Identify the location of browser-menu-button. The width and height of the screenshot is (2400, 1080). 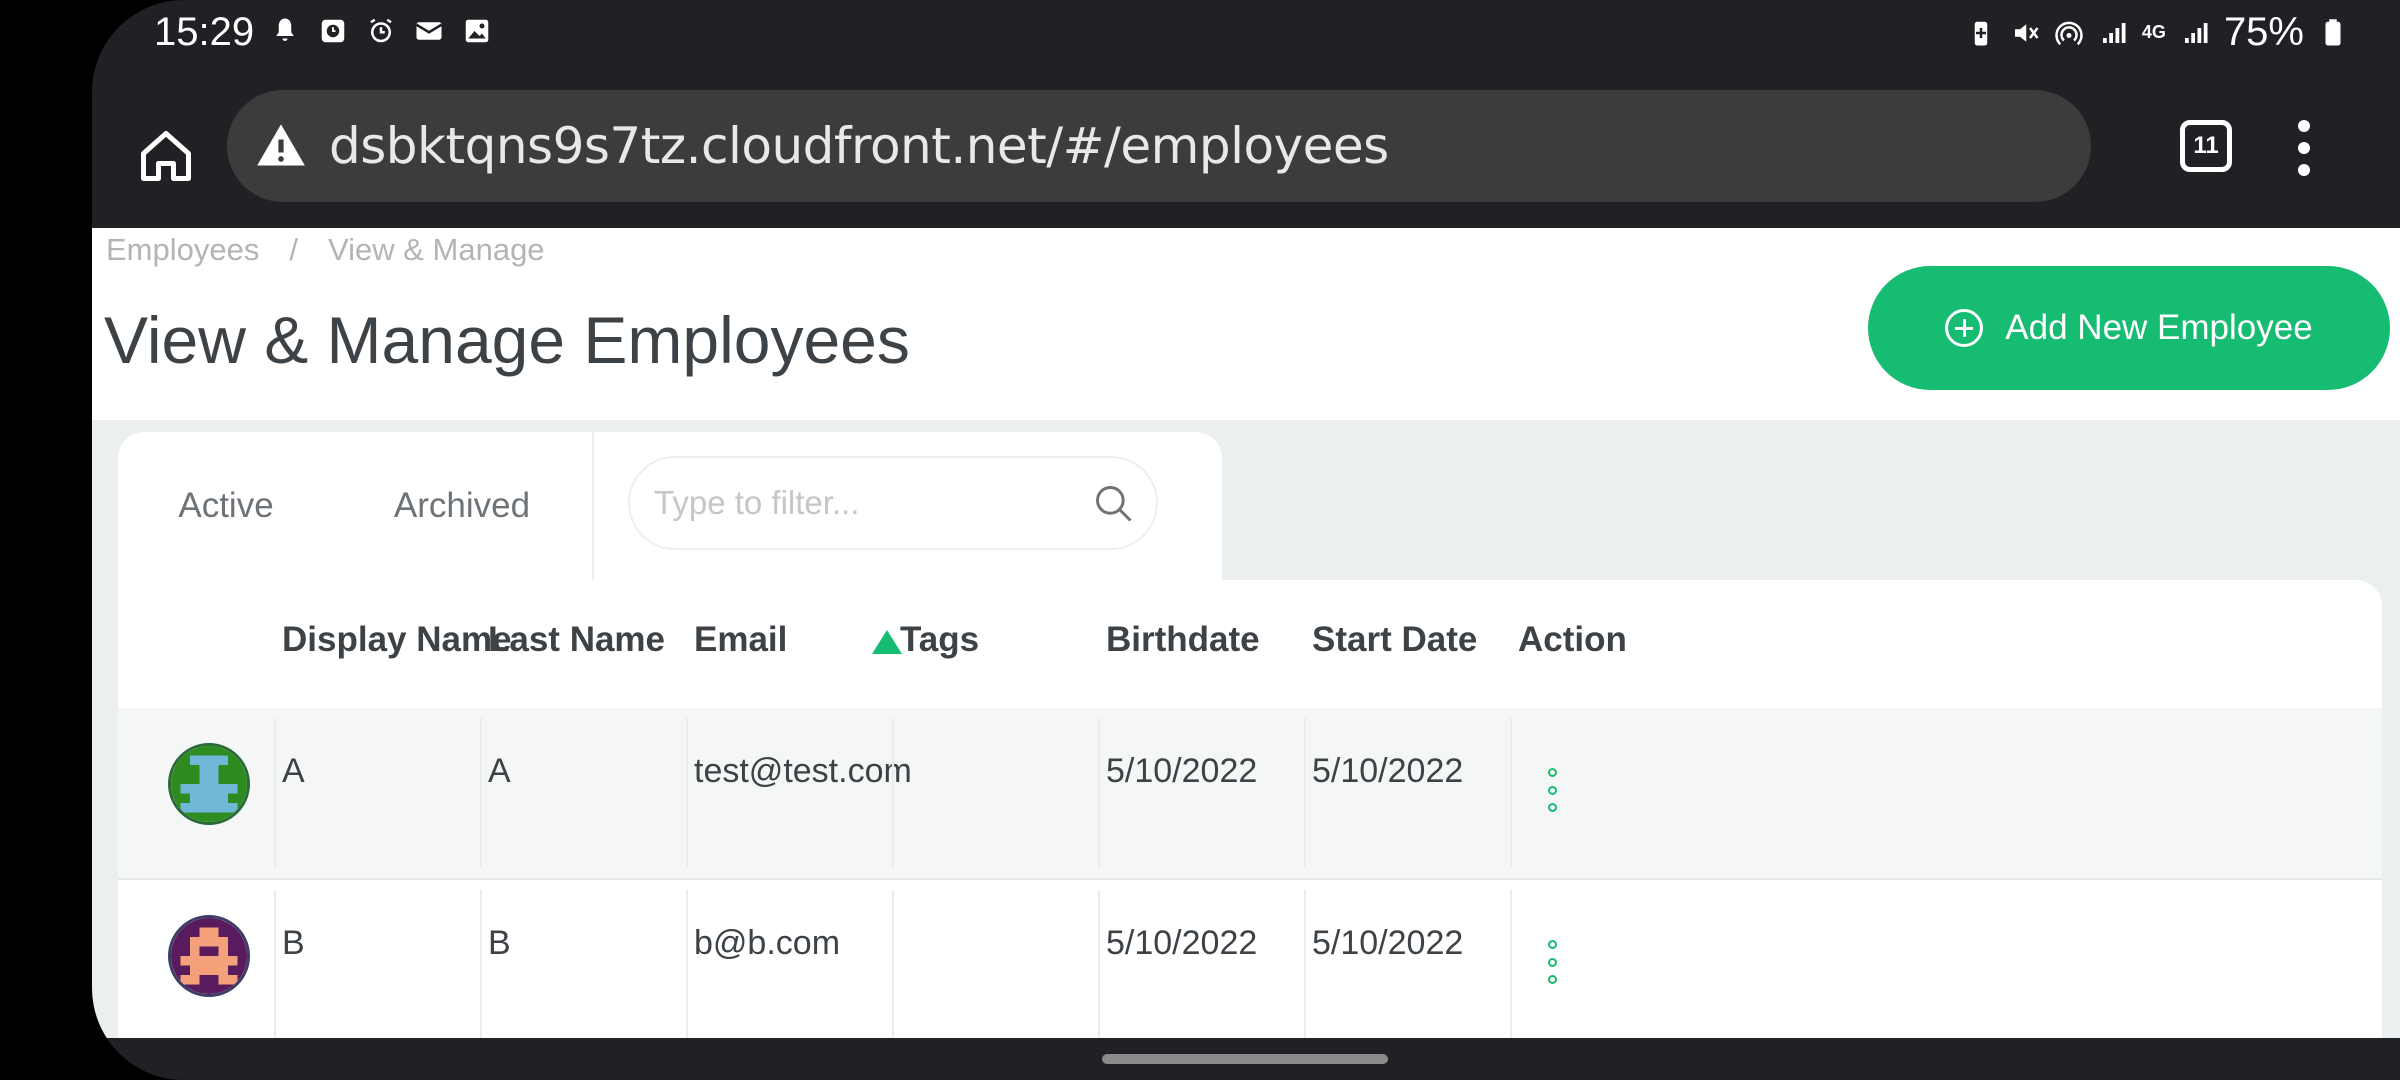
(2304, 148).